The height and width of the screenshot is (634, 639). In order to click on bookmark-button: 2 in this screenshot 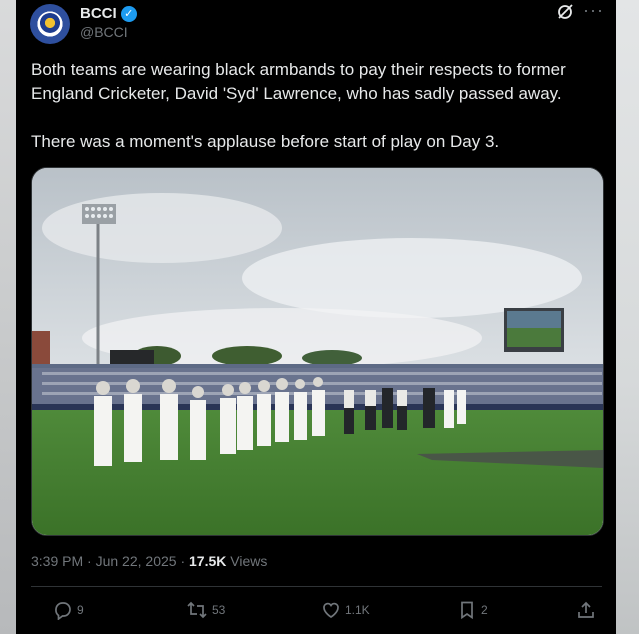, I will do `click(472, 610)`.